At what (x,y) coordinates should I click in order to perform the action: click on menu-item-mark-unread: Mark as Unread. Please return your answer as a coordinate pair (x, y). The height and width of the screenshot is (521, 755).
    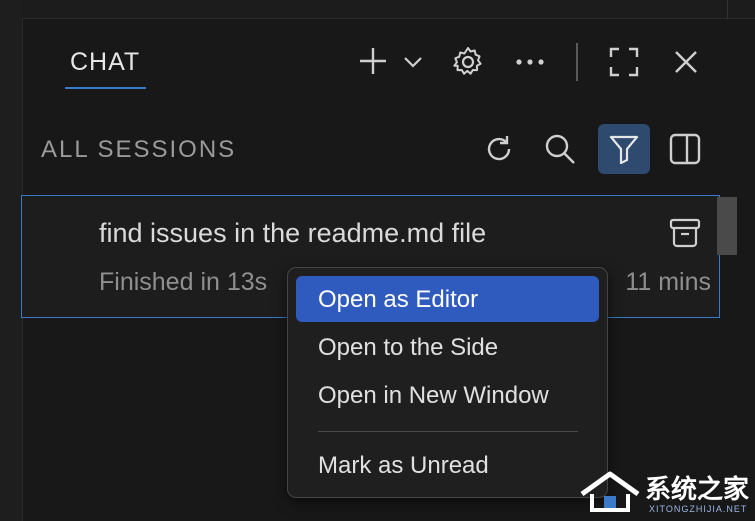
    Looking at the image, I should click on (447, 465).